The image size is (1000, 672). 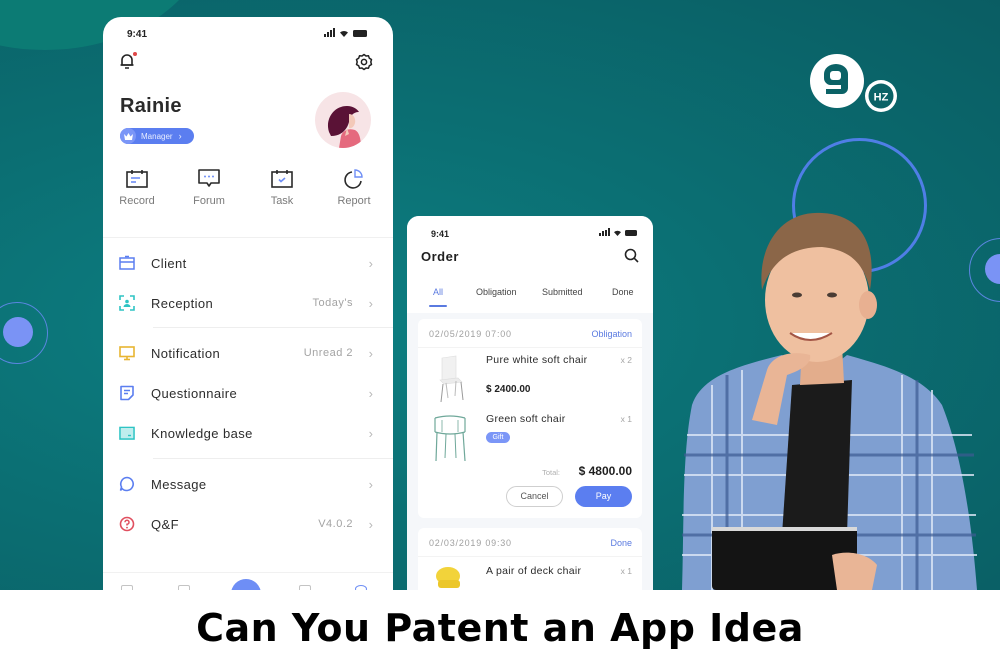 What do you see at coordinates (353, 179) in the screenshot?
I see `pie-chart-icon` at bounding box center [353, 179].